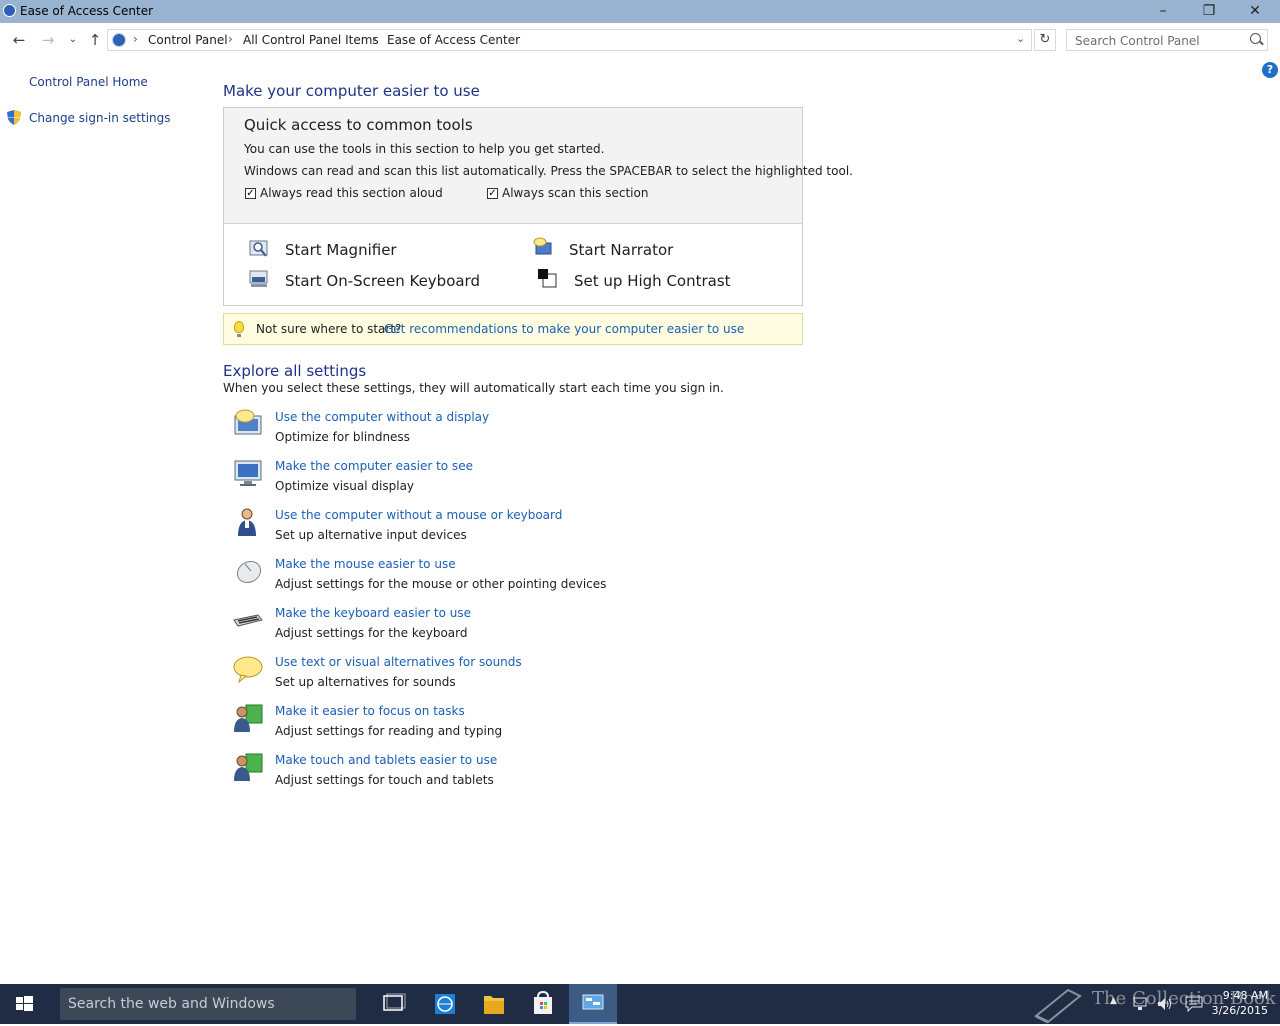 This screenshot has height=1026, width=1280. What do you see at coordinates (1160, 41) in the screenshot?
I see `search-input` at bounding box center [1160, 41].